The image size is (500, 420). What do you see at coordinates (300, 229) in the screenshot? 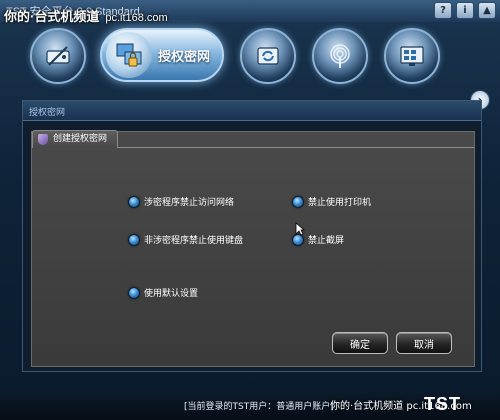
I see `mouse-cursor-icon` at bounding box center [300, 229].